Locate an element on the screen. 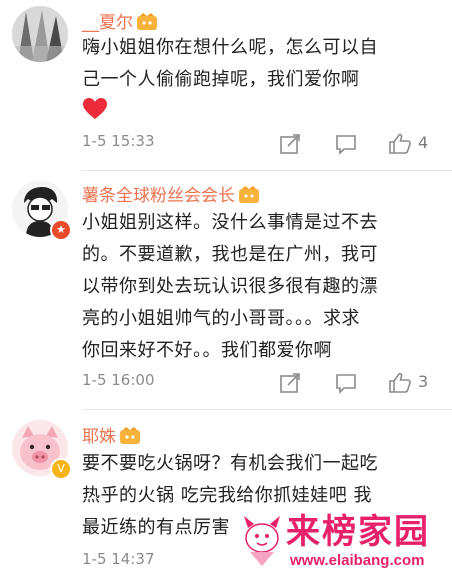  comment-text: 嗨小姐姐你在想什么呢，怎么可以自 己一个人偷偷跑掉呢，我们爱你啊 is located at coordinates (258, 80).